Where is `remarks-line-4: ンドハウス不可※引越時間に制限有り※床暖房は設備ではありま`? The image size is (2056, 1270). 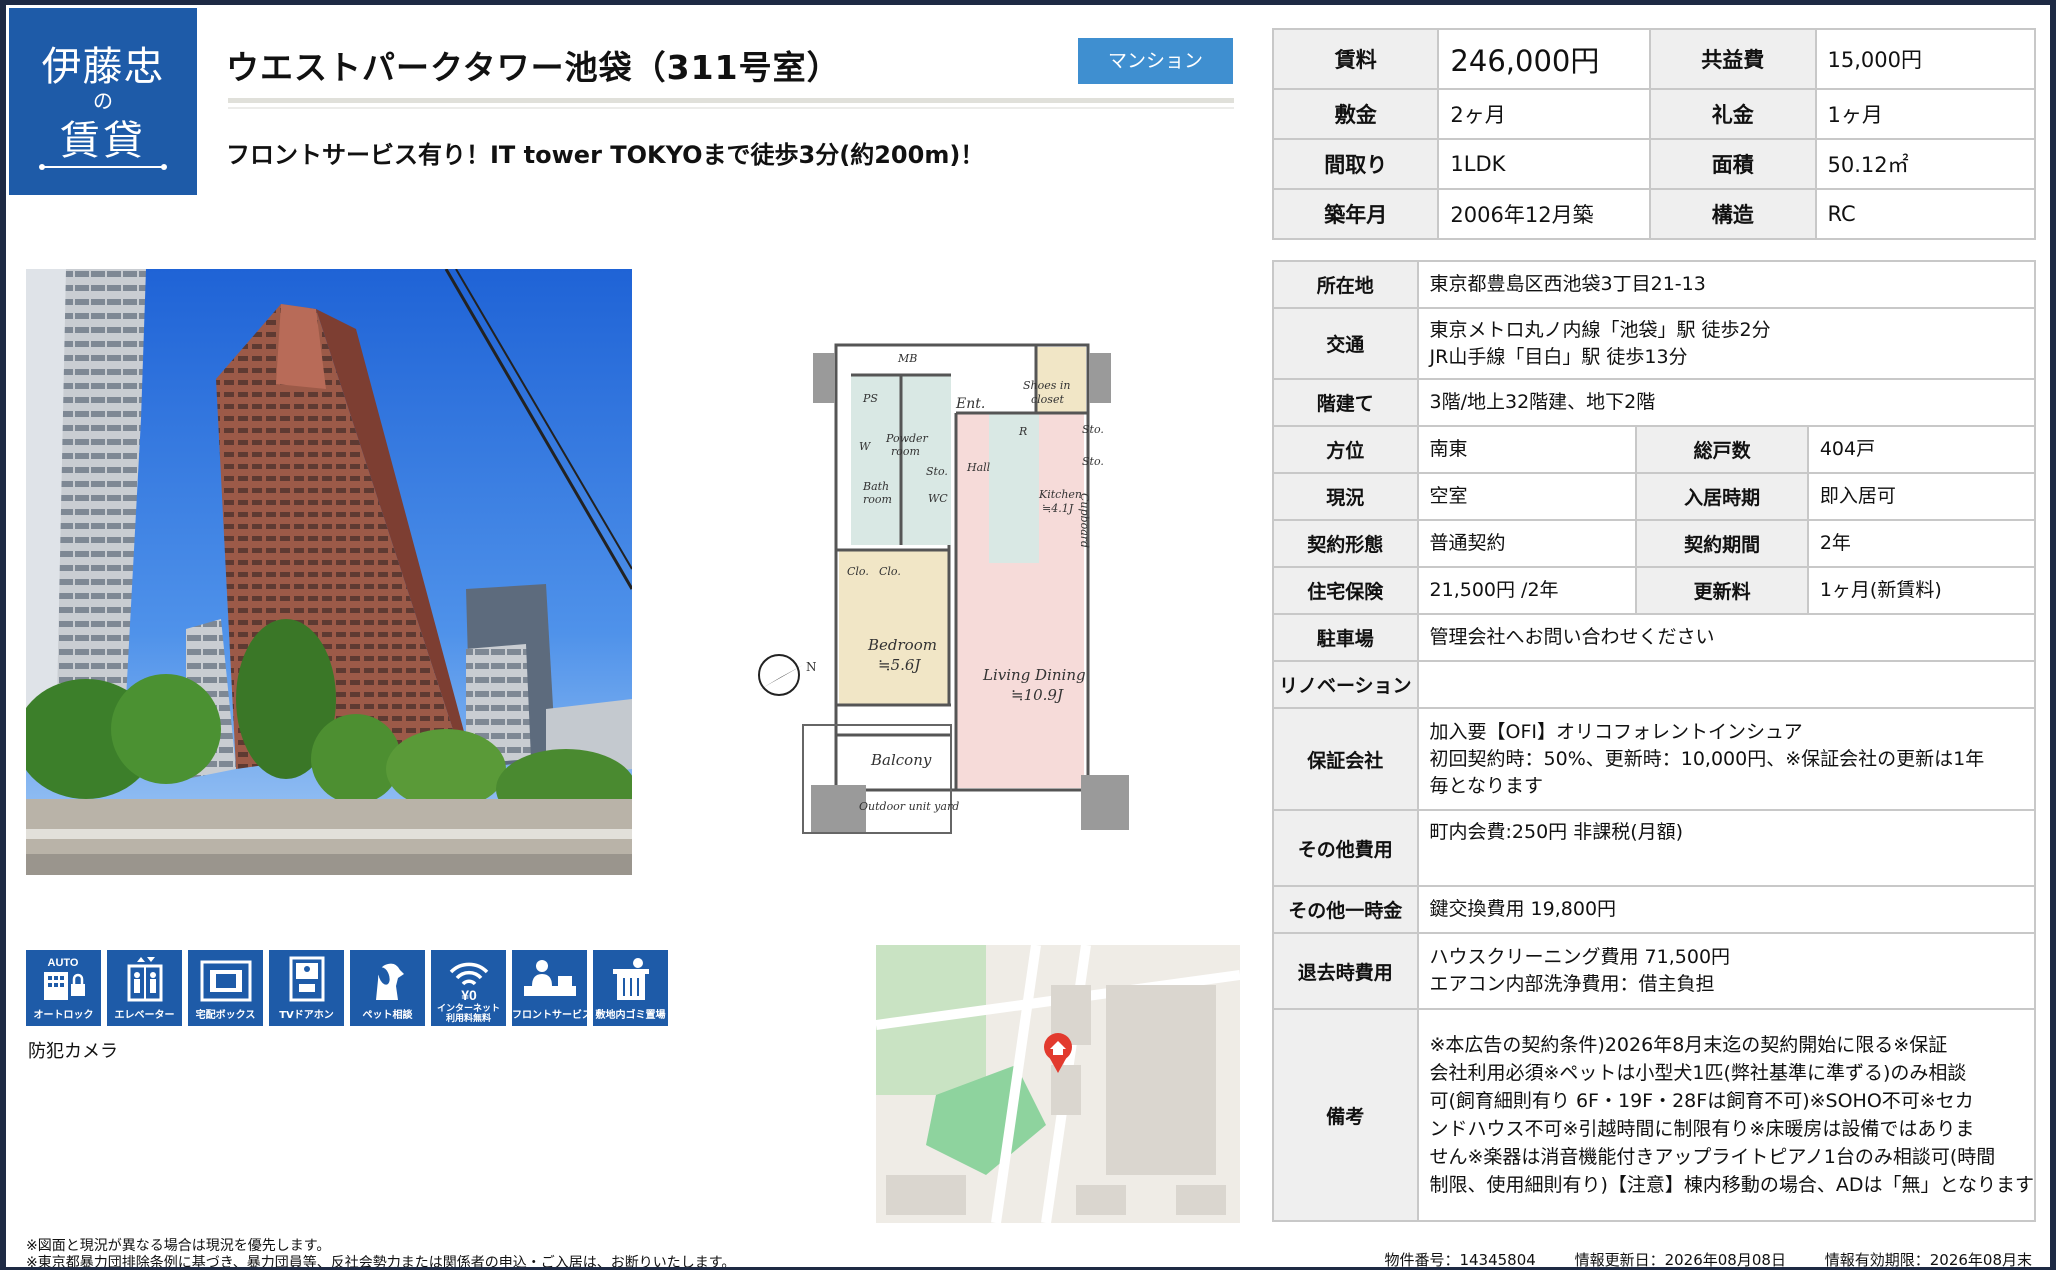 remarks-line-4: ンドハウス不可※引越時間に制限有り※床暖房は設備ではありま is located at coordinates (1702, 1129).